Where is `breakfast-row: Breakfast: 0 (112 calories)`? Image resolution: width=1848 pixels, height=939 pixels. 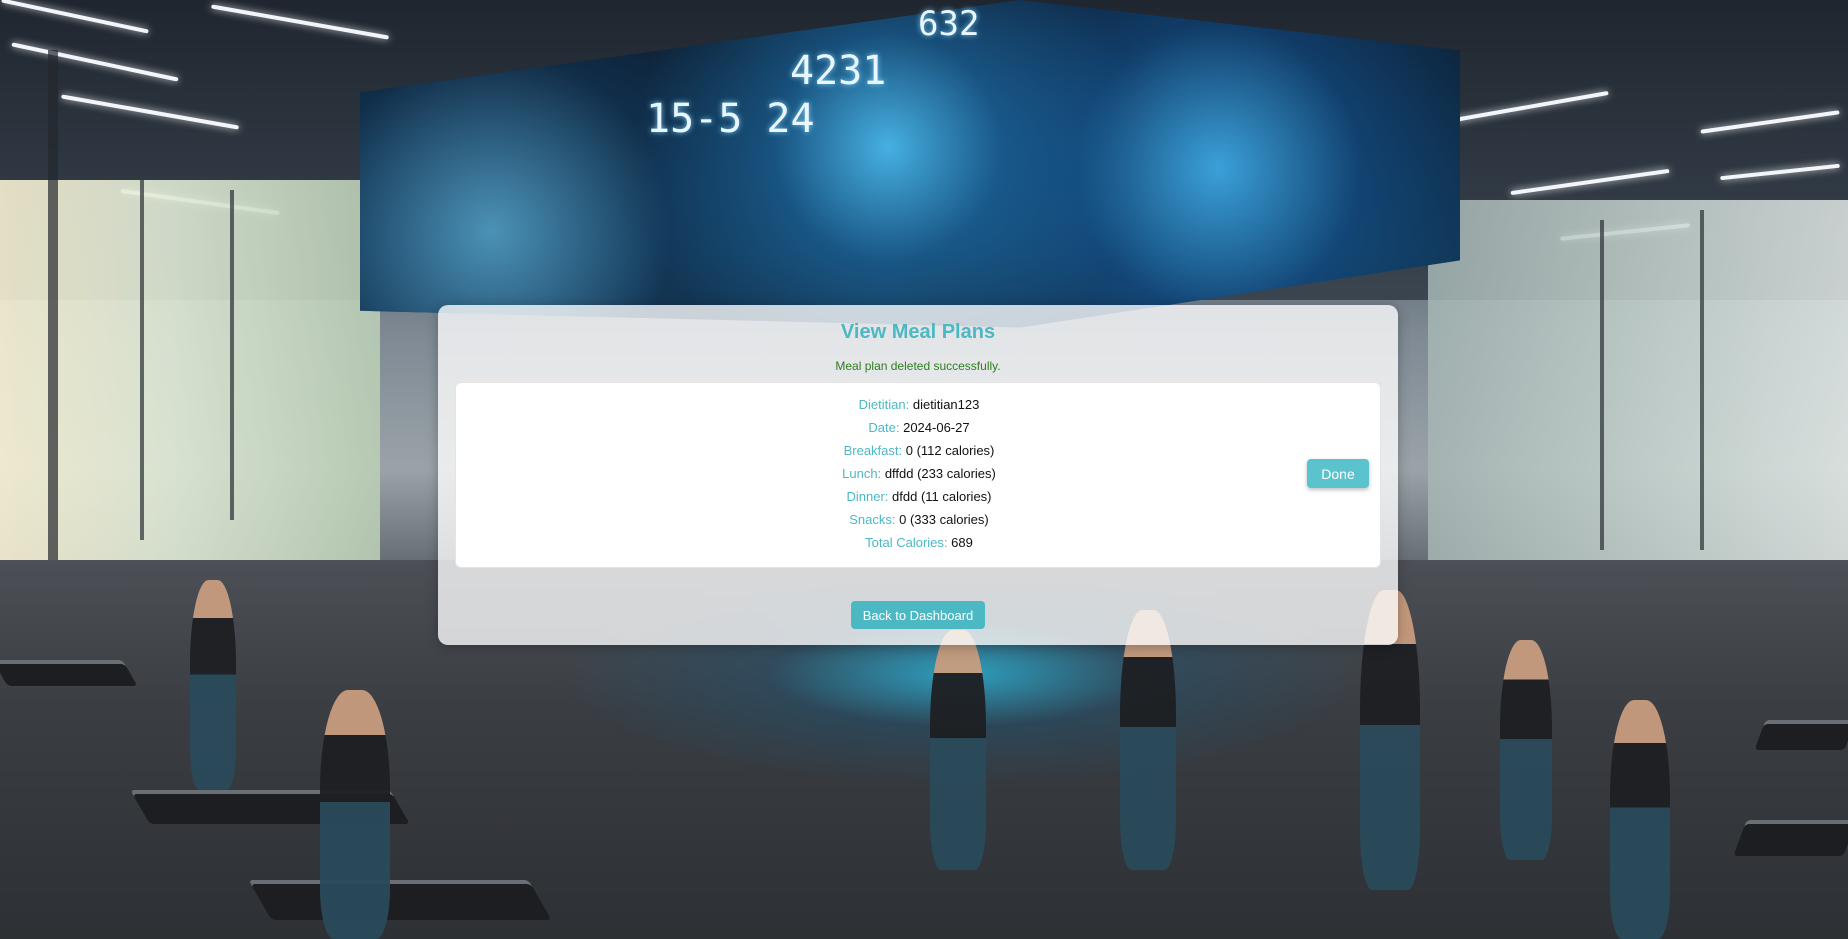 breakfast-row: Breakfast: 0 (112 calories) is located at coordinates (919, 450).